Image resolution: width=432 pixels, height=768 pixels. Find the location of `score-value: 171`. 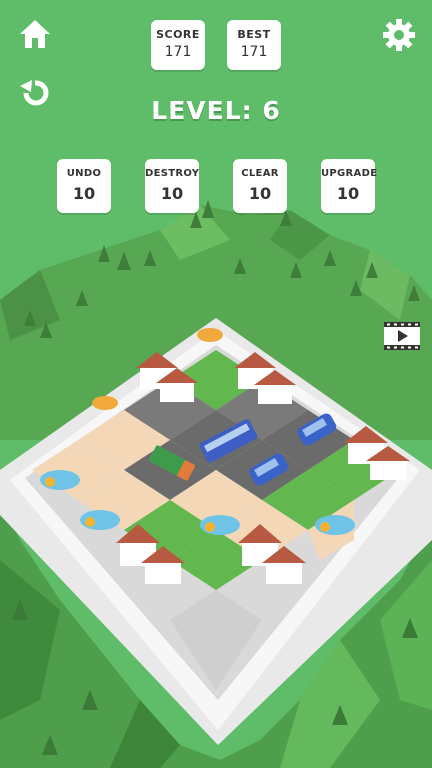

score-value: 171 is located at coordinates (178, 52).